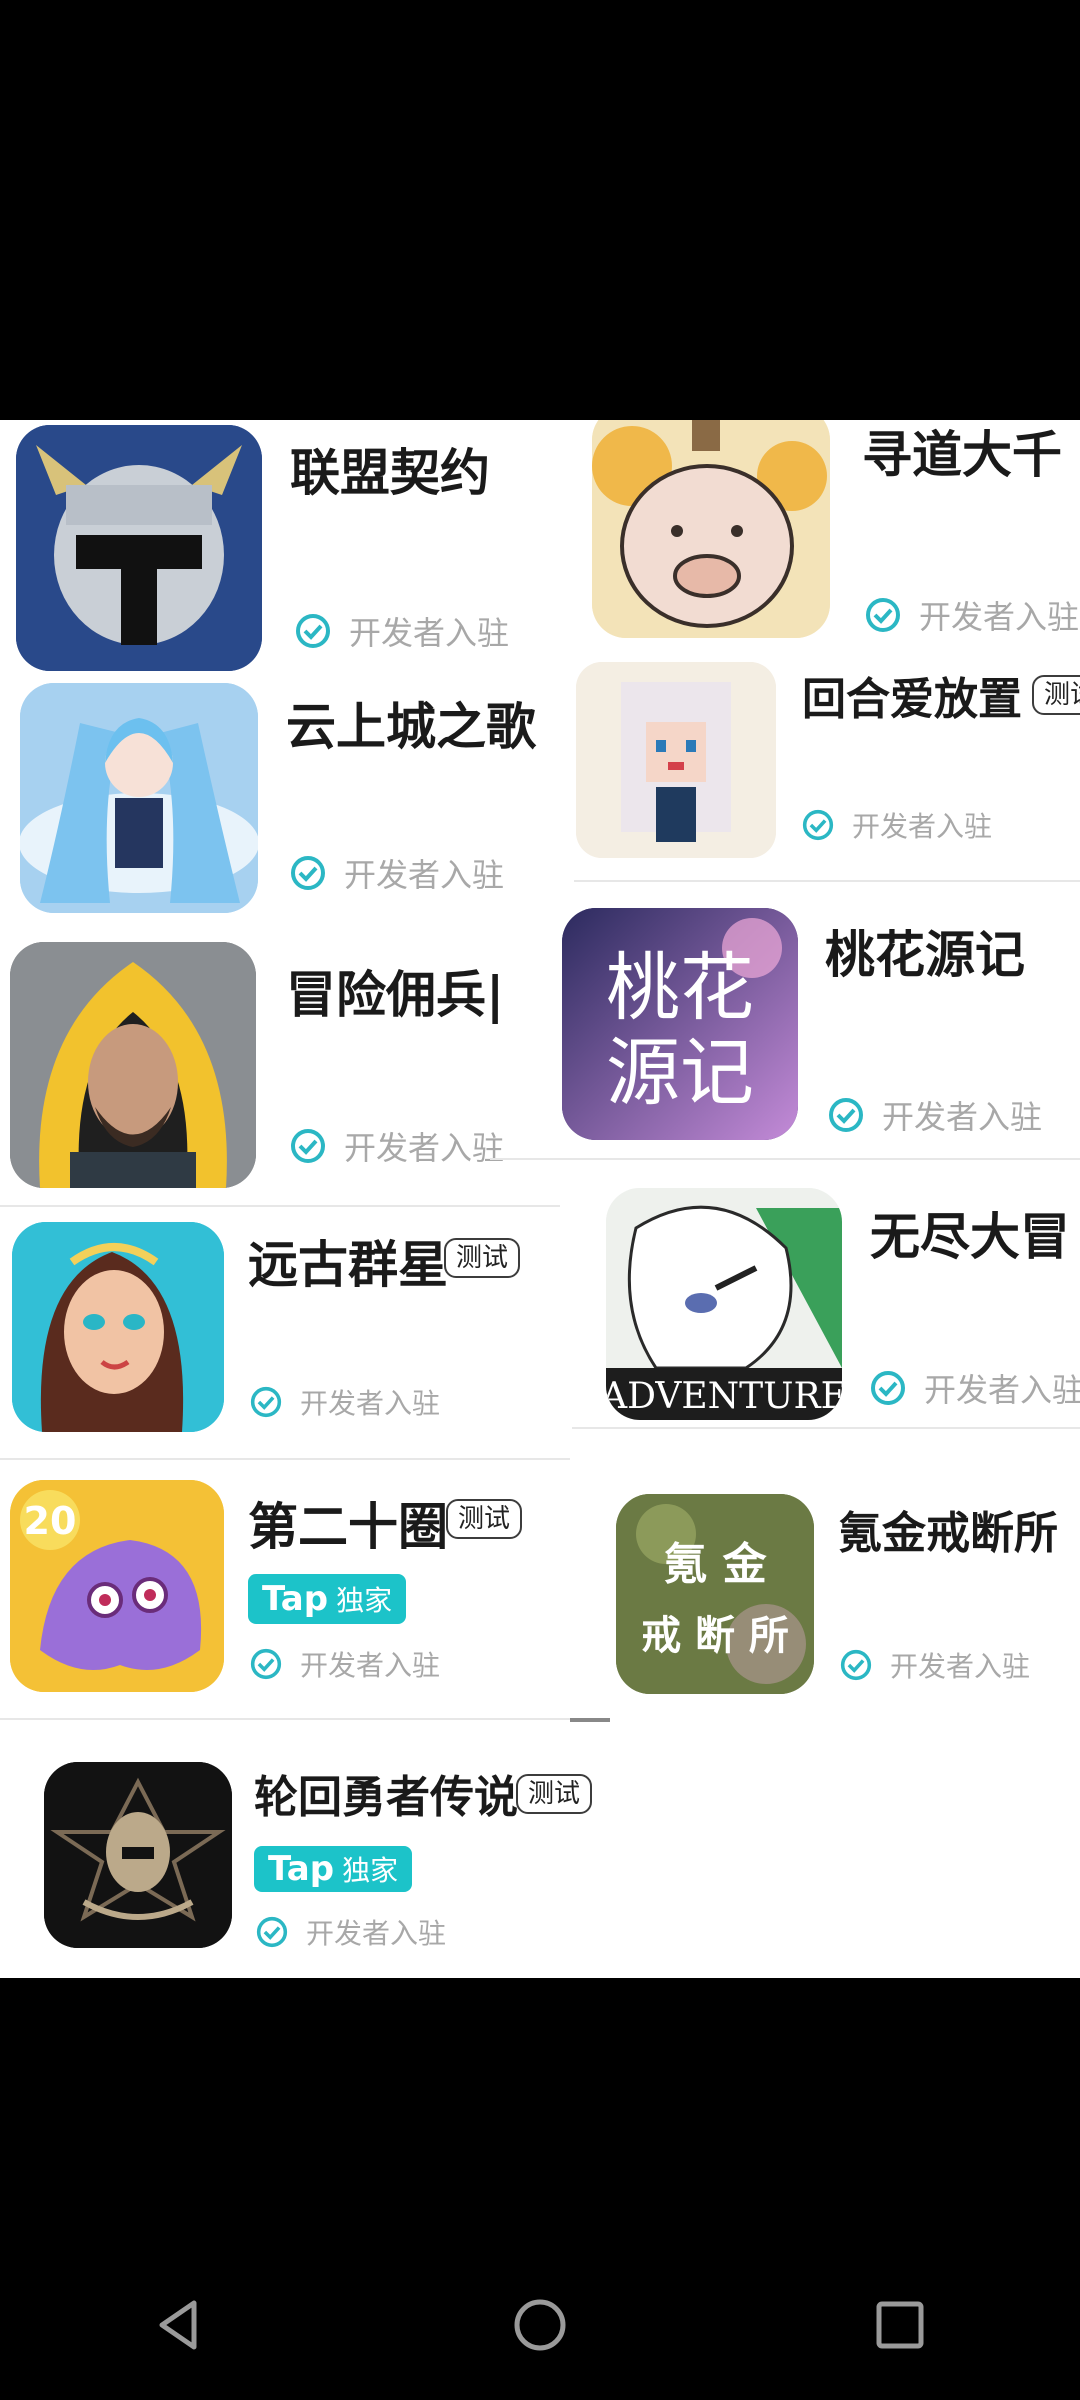 The image size is (1080, 2400). What do you see at coordinates (386, 1797) in the screenshot?
I see `game-title: 轮回勇者传说` at bounding box center [386, 1797].